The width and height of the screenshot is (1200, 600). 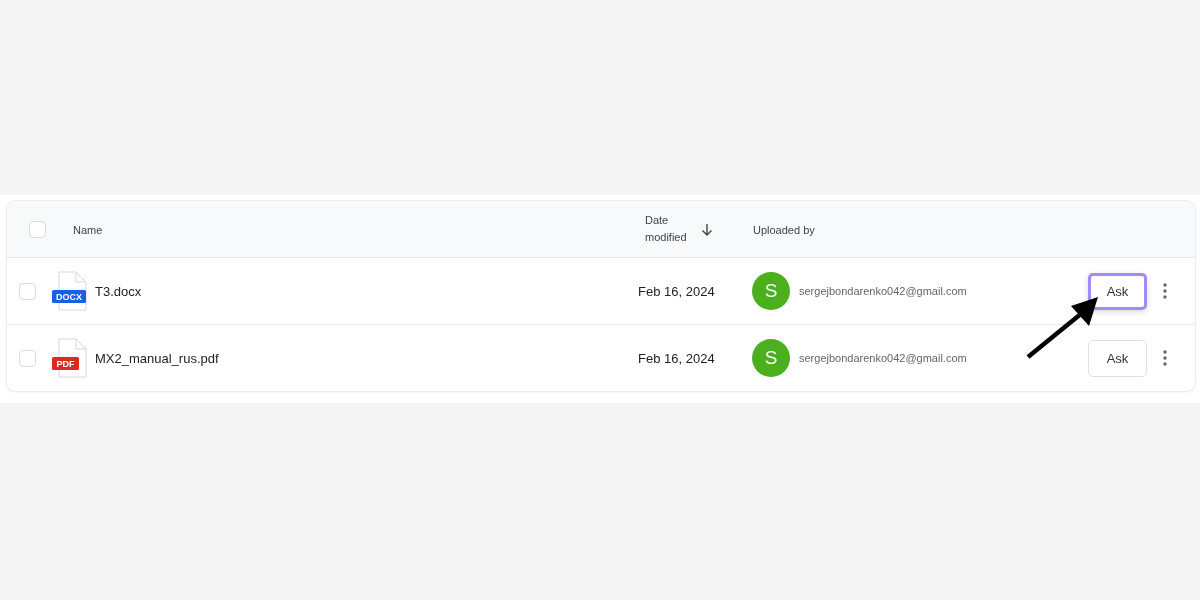 What do you see at coordinates (784, 229) in the screenshot?
I see `column-header: Uploaded by` at bounding box center [784, 229].